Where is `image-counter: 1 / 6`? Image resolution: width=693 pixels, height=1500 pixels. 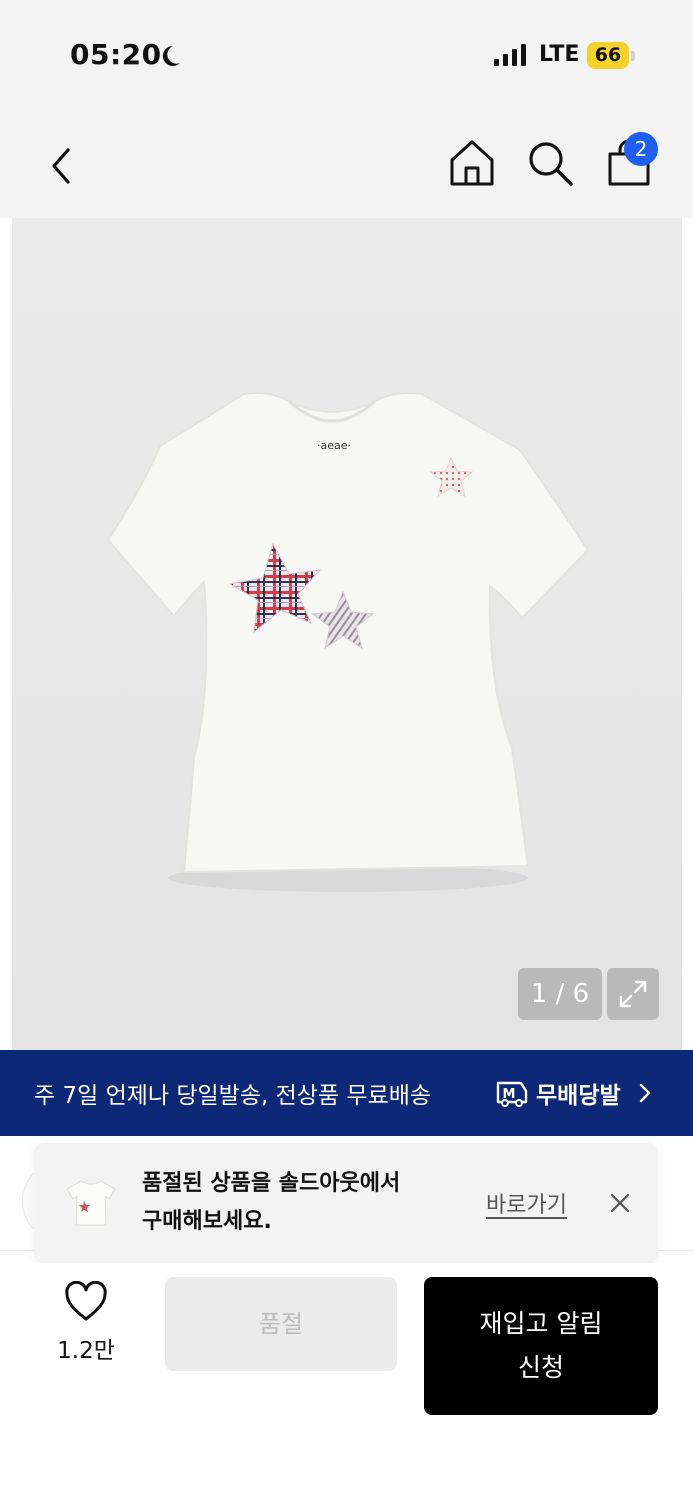
image-counter: 1 / 6 is located at coordinates (560, 994).